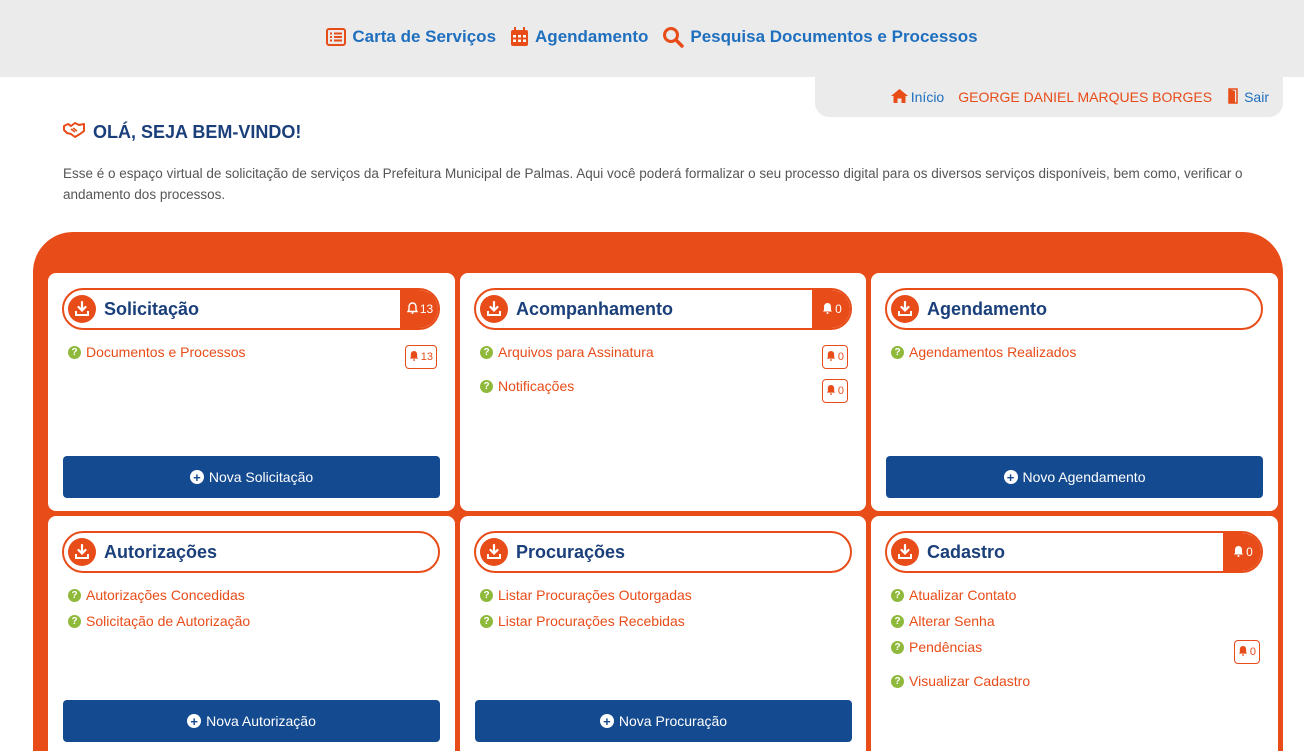 This screenshot has height=751, width=1304. I want to click on handshake-icon, so click(74, 132).